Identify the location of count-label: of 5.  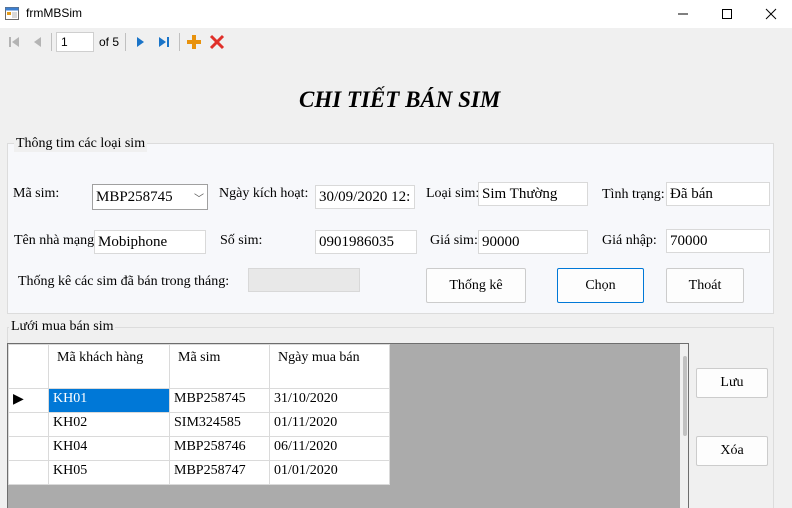
(109, 42).